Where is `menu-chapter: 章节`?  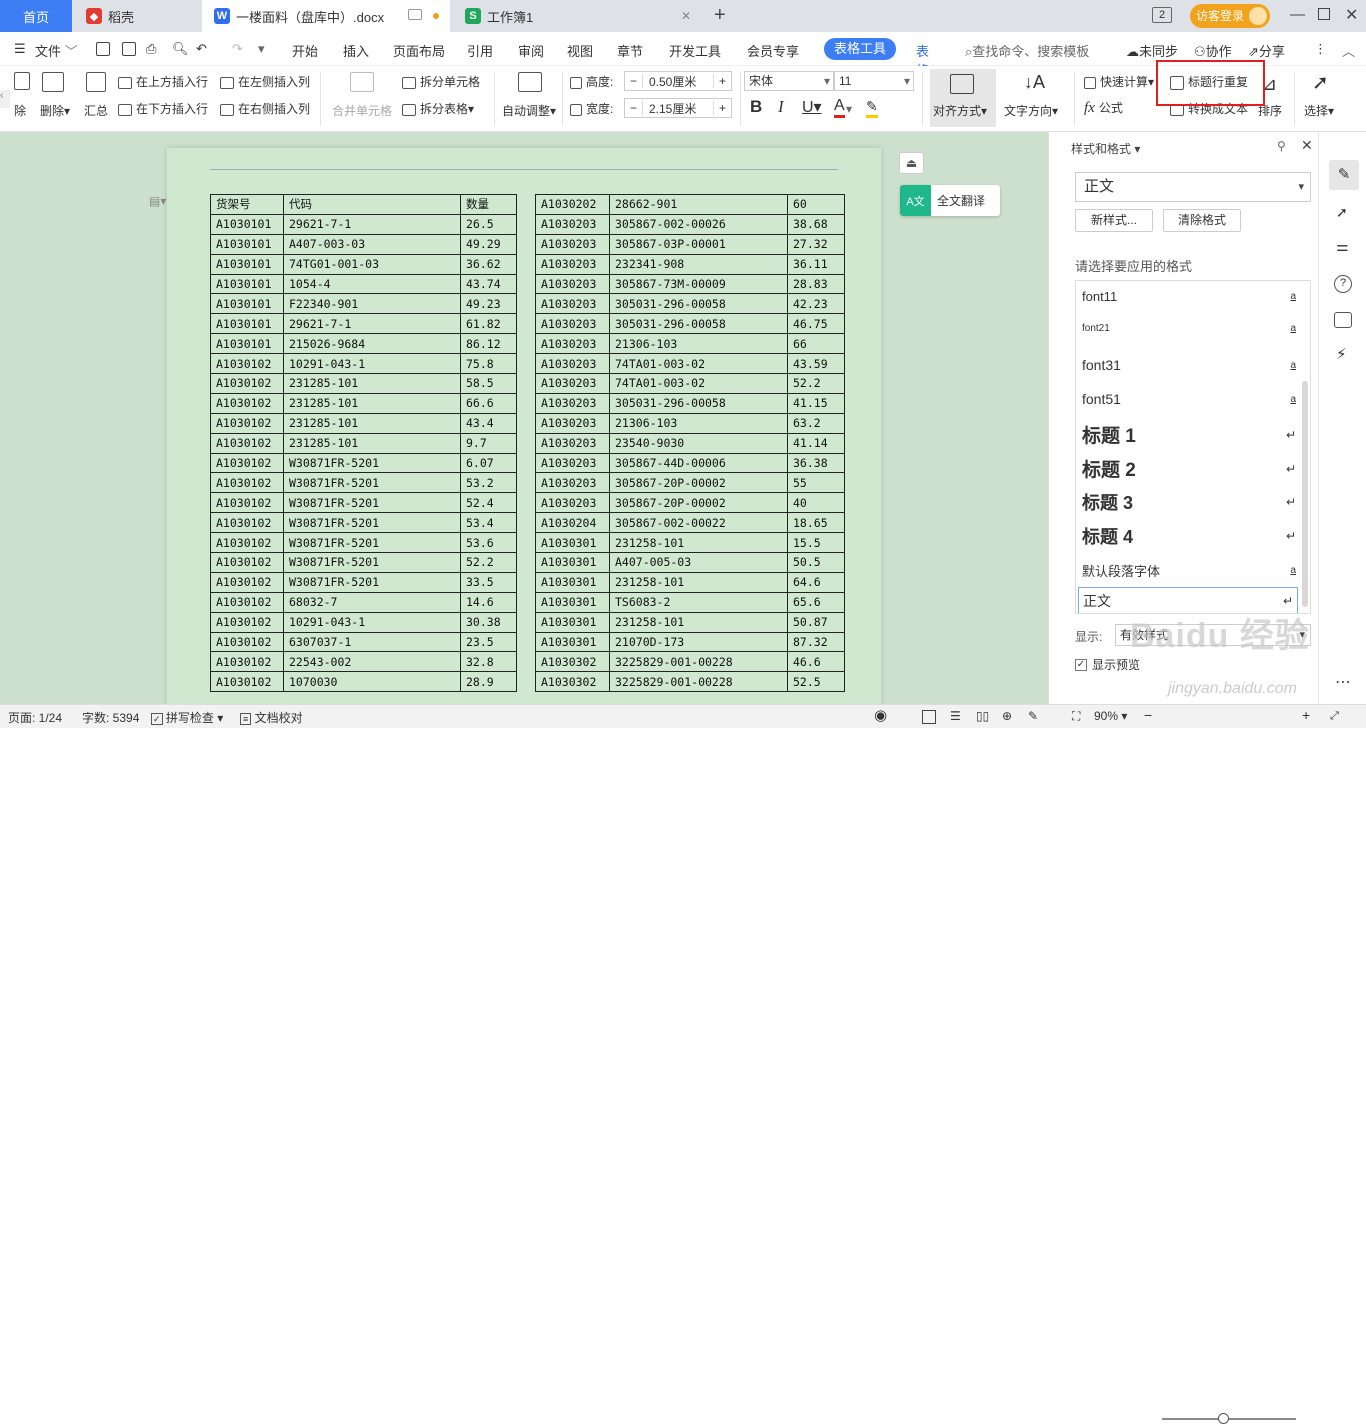 menu-chapter: 章节 is located at coordinates (630, 50).